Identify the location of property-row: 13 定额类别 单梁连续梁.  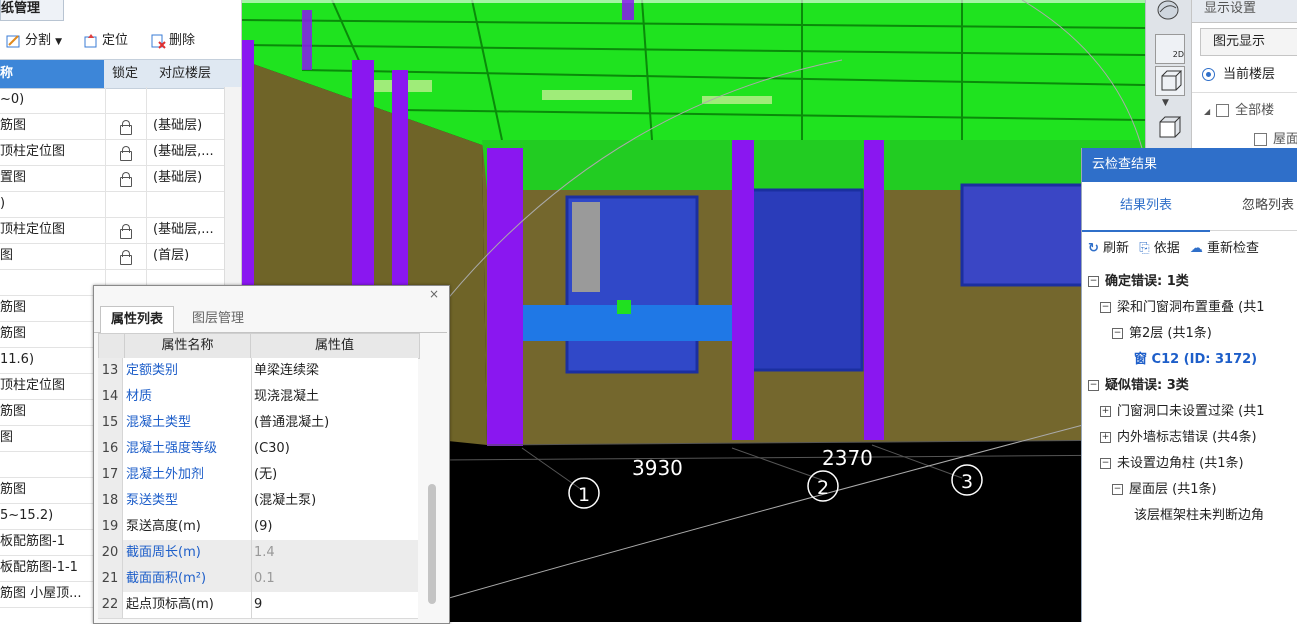
(258, 371).